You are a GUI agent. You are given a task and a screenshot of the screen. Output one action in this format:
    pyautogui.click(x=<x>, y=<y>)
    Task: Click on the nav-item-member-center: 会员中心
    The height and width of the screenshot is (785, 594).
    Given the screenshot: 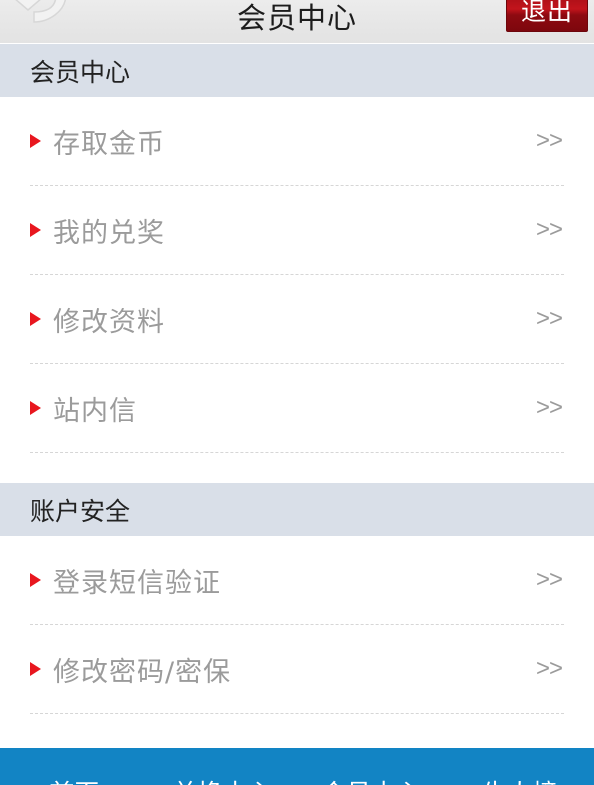 What is the action you would take?
    pyautogui.click(x=371, y=783)
    